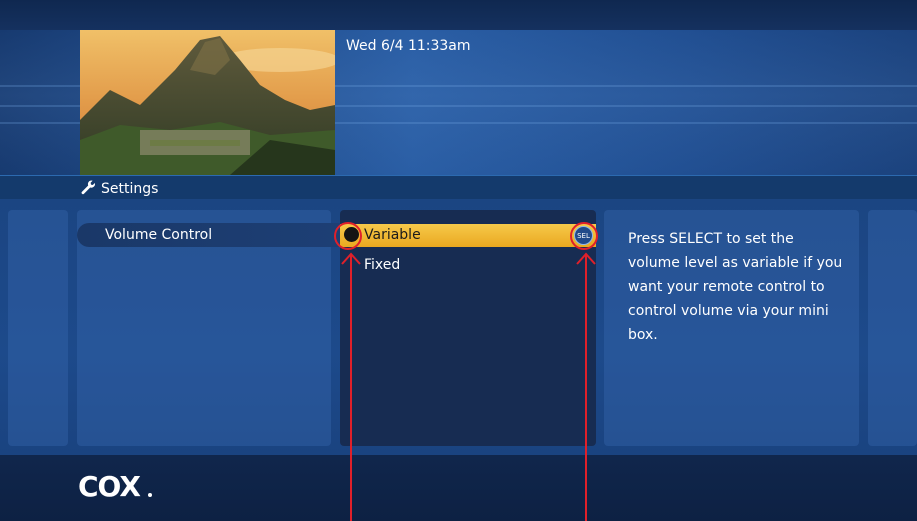 The width and height of the screenshot is (917, 521). I want to click on annotation-circle-select, so click(584, 236).